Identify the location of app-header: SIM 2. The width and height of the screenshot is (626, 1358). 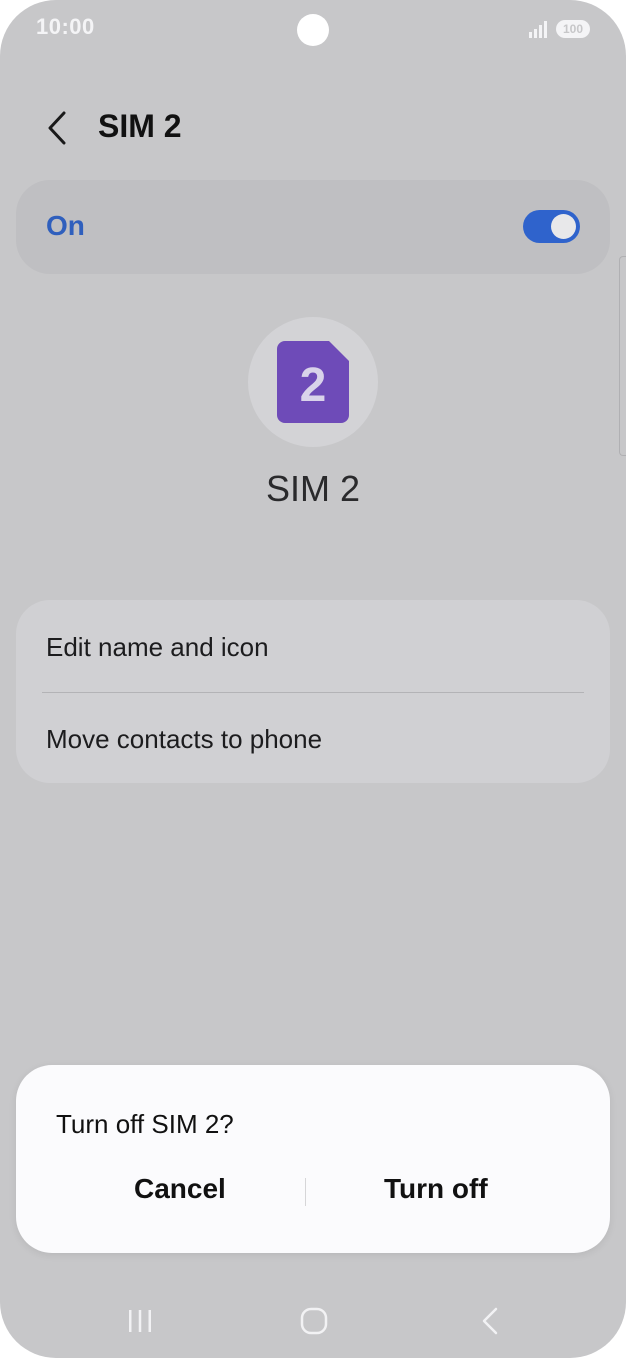
(313, 128).